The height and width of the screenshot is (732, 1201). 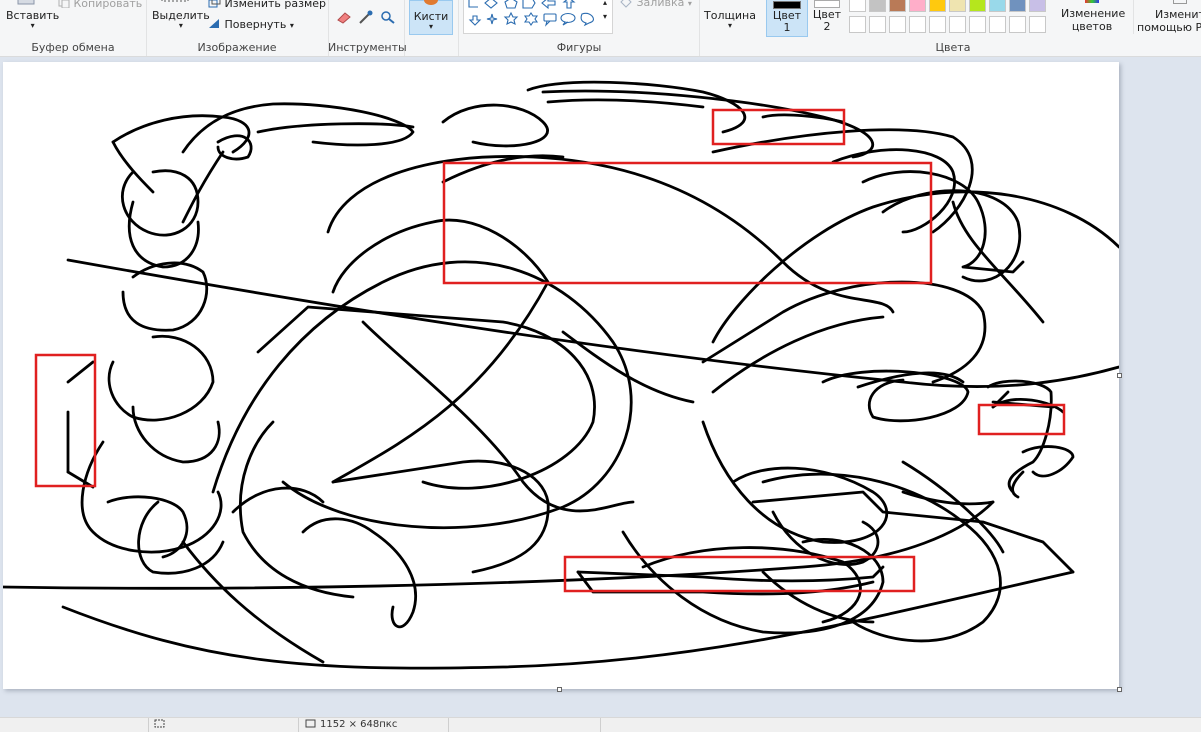 What do you see at coordinates (431, 17) in the screenshot?
I see `brushes-button: Кисти ▾` at bounding box center [431, 17].